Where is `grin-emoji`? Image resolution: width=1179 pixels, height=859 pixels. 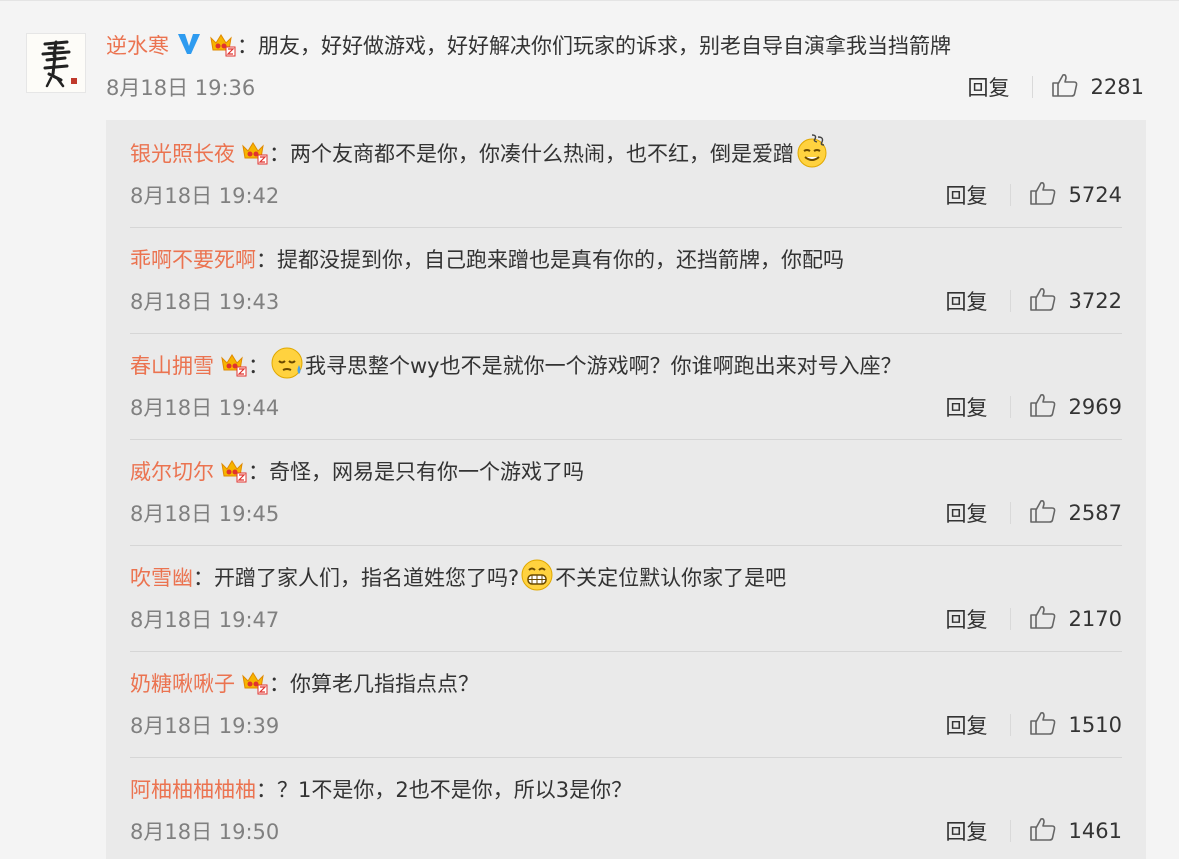 grin-emoji is located at coordinates (537, 577).